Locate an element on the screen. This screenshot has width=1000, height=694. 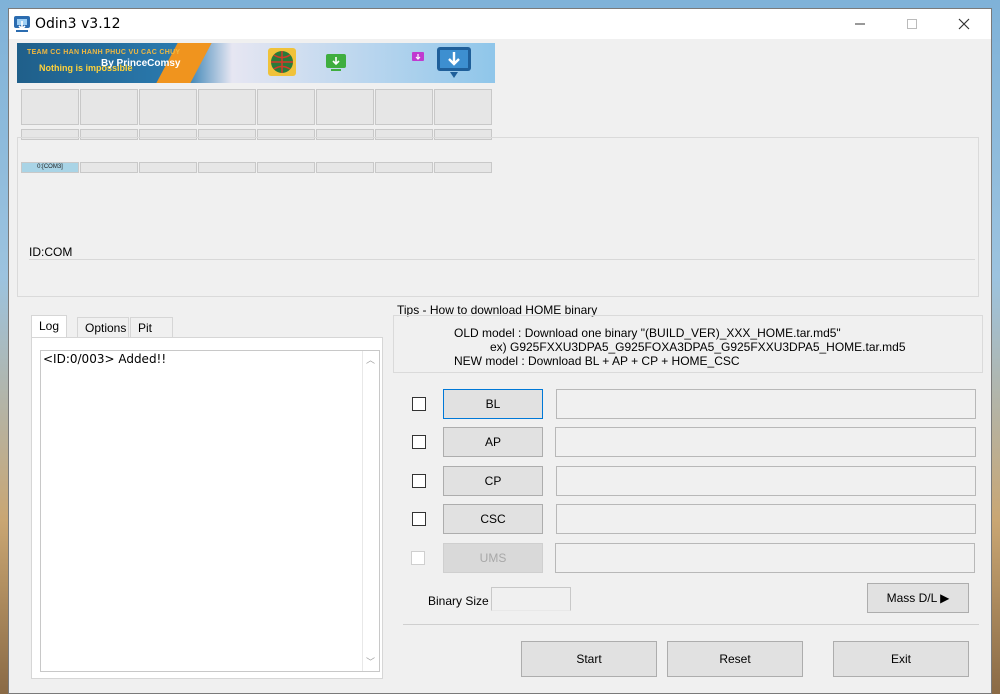
csc-path-field is located at coordinates (766, 519).